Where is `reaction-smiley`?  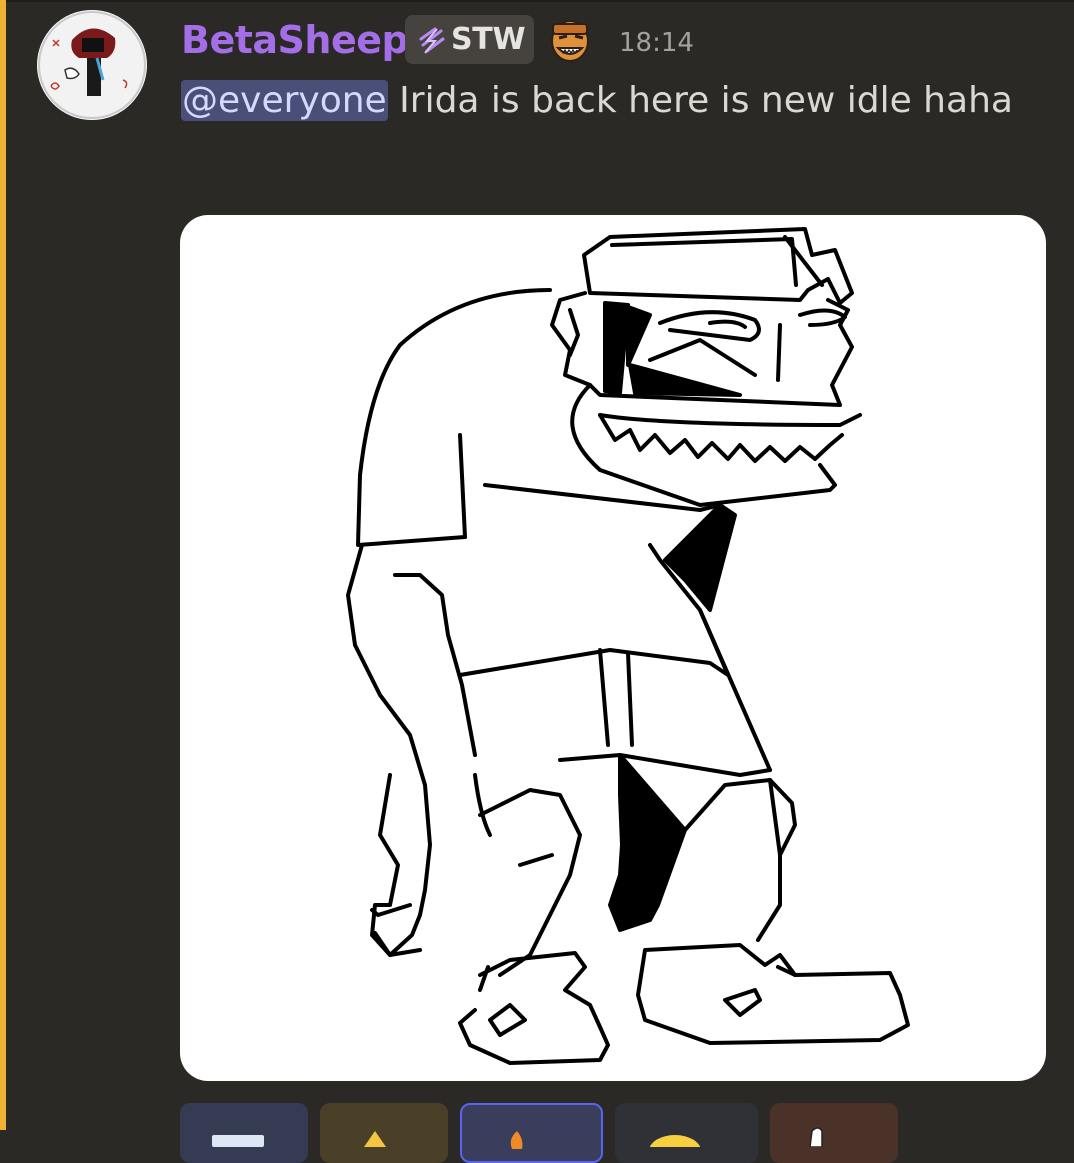 reaction-smiley is located at coordinates (686, 1133).